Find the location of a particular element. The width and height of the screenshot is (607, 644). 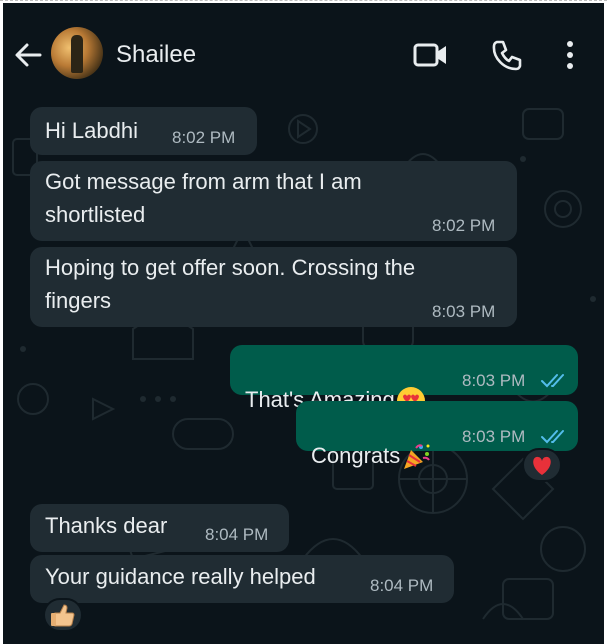

incoming-message: Thanks dear 8:04 PM is located at coordinates (159, 528).